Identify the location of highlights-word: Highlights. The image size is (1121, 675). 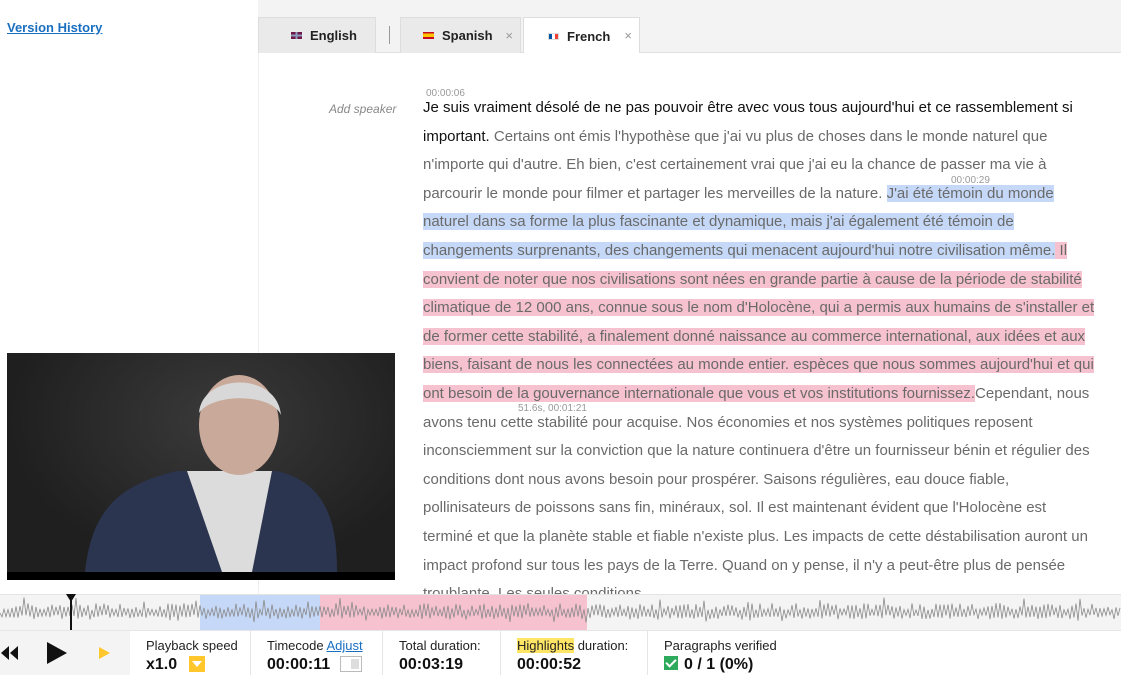
(546, 645).